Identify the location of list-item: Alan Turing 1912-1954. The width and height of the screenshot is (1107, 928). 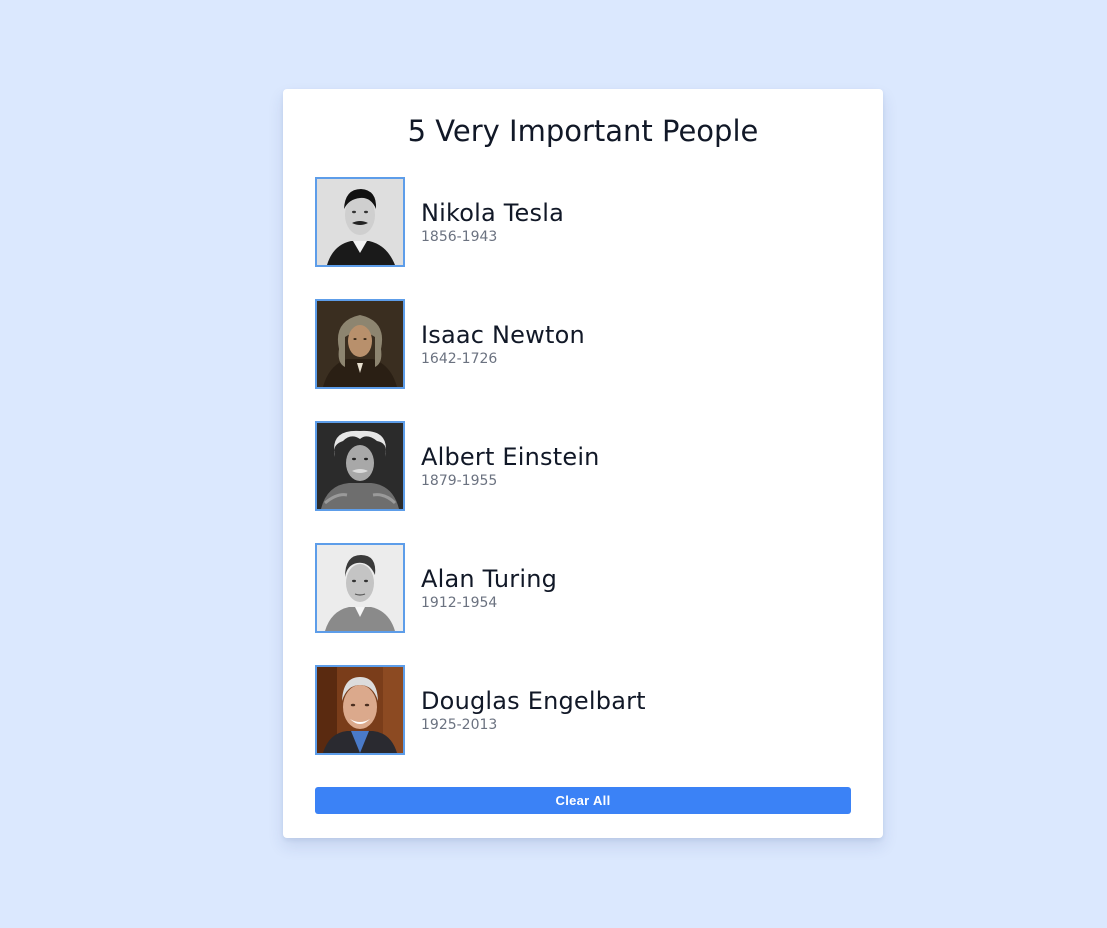
(583, 588).